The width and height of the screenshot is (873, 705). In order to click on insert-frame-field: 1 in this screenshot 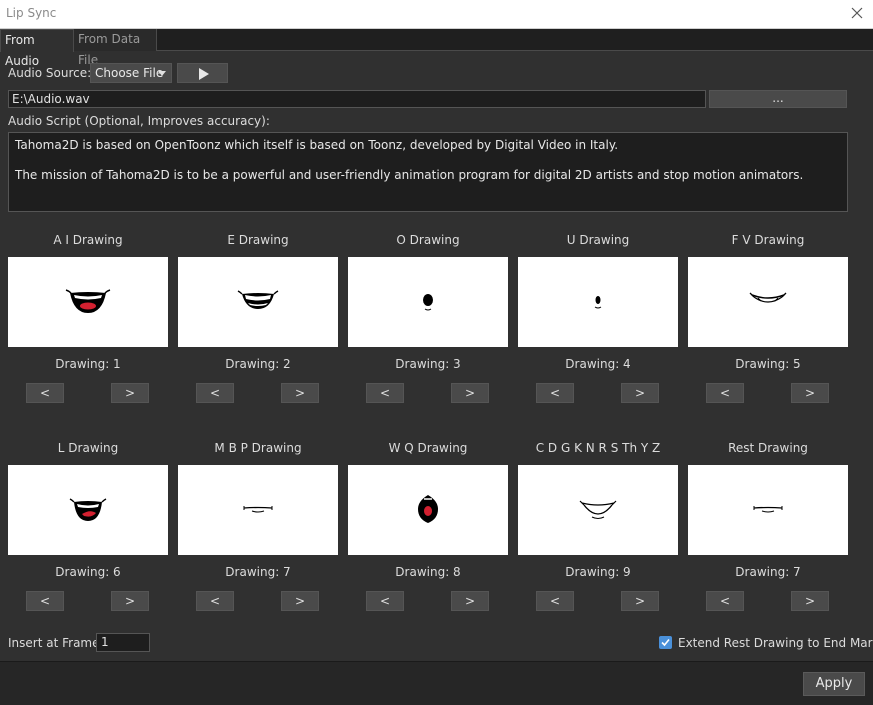, I will do `click(123, 642)`.